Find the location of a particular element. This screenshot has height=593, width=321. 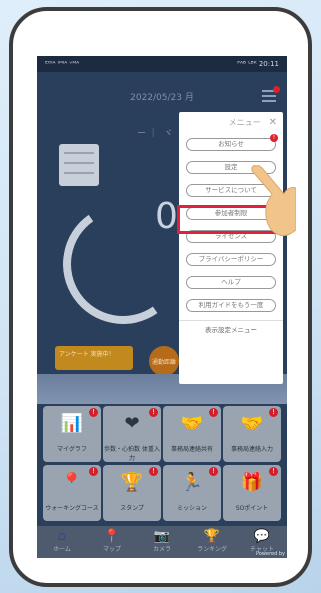

camera-icon: 📷 is located at coordinates (162, 536).